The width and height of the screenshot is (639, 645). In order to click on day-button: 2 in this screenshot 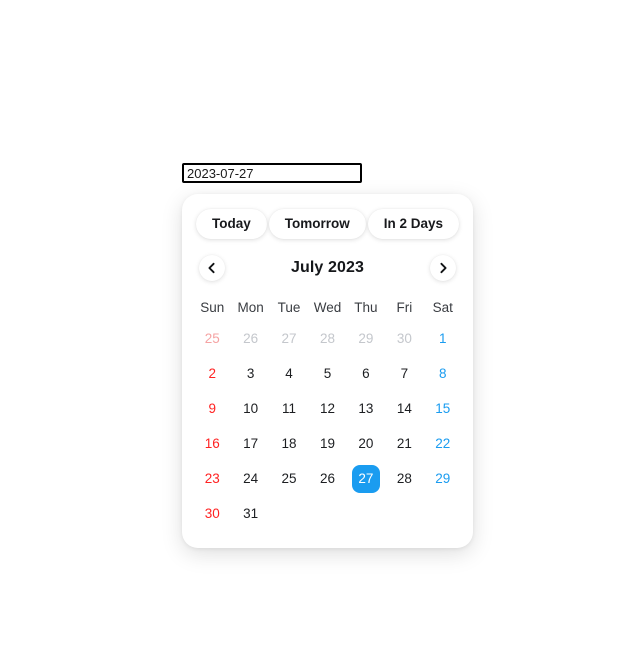, I will do `click(212, 374)`.